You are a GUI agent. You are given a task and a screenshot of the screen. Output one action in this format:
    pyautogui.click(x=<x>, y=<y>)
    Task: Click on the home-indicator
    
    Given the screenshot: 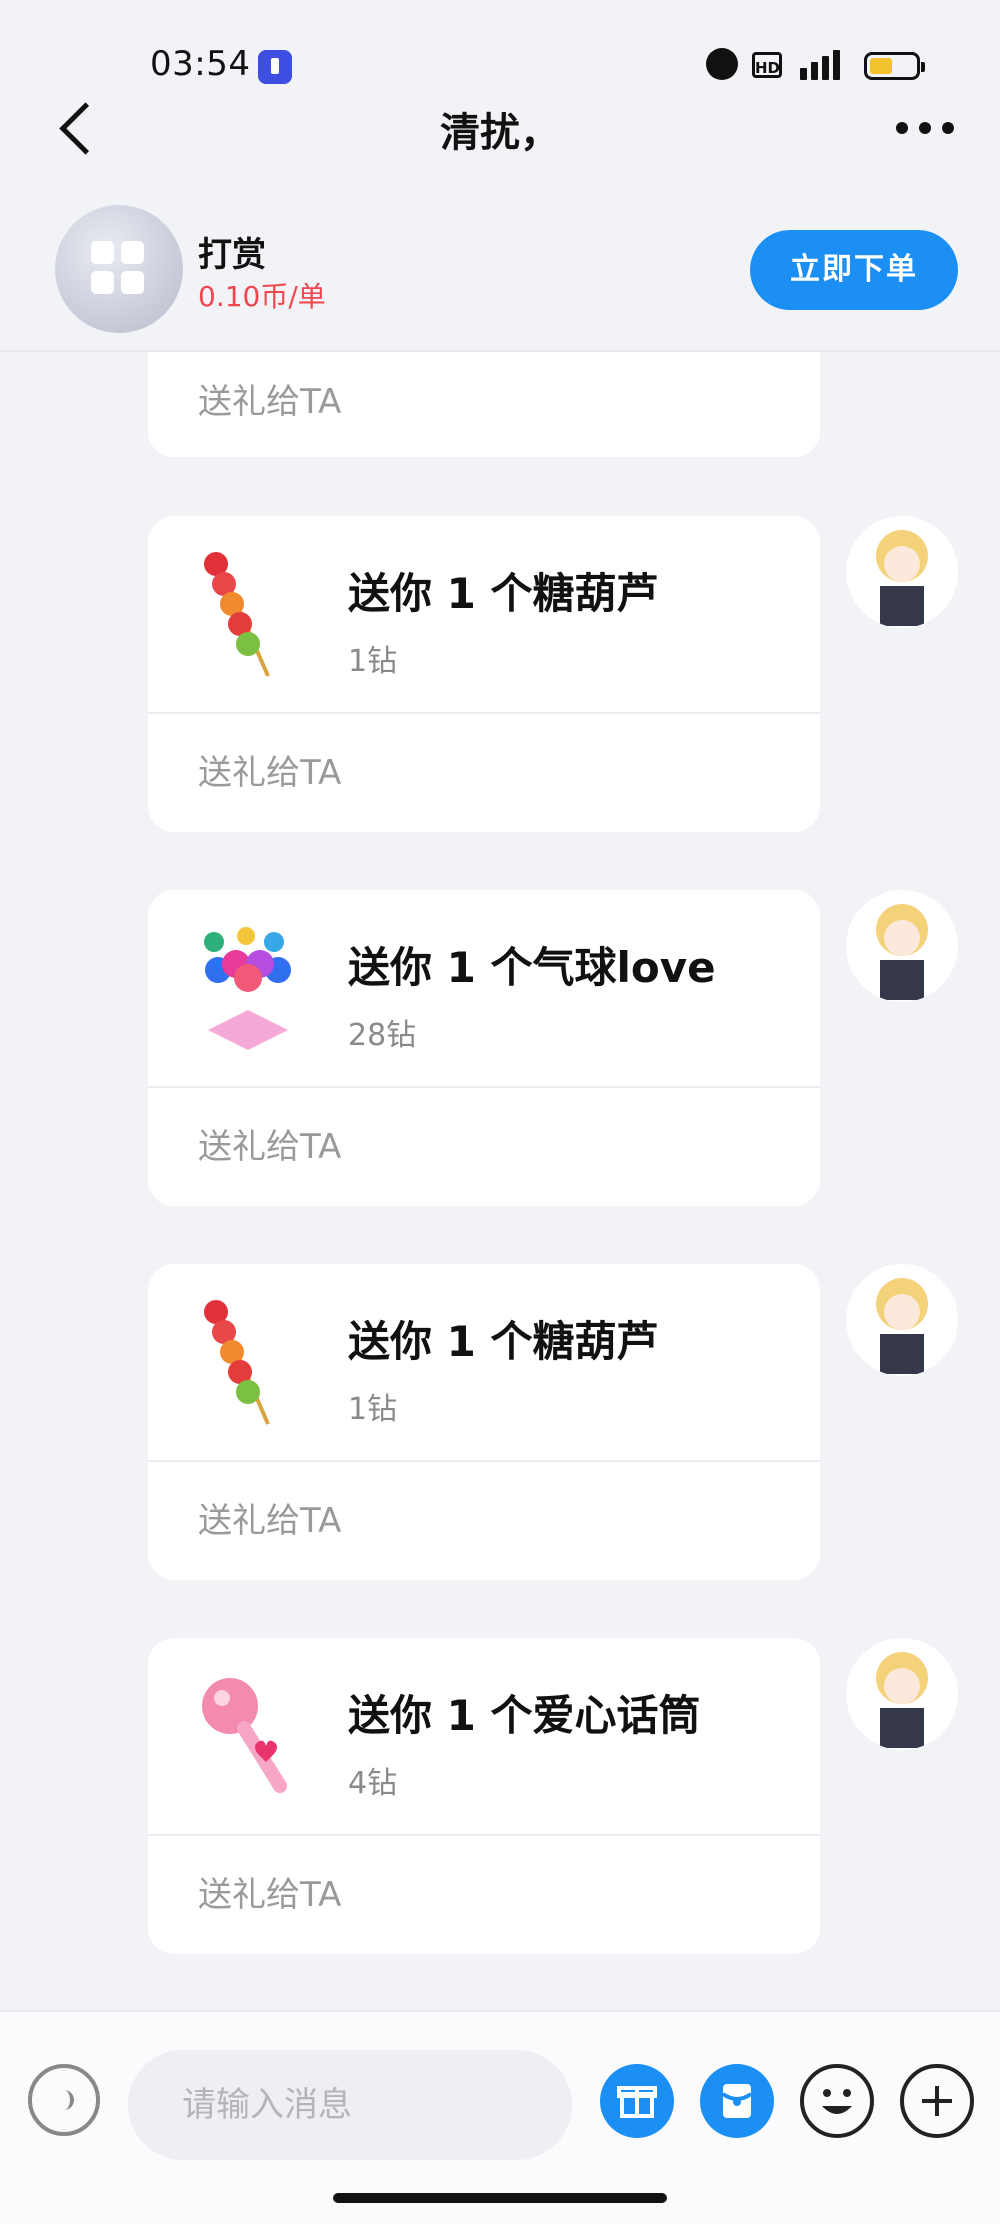 What is the action you would take?
    pyautogui.click(x=500, y=2198)
    